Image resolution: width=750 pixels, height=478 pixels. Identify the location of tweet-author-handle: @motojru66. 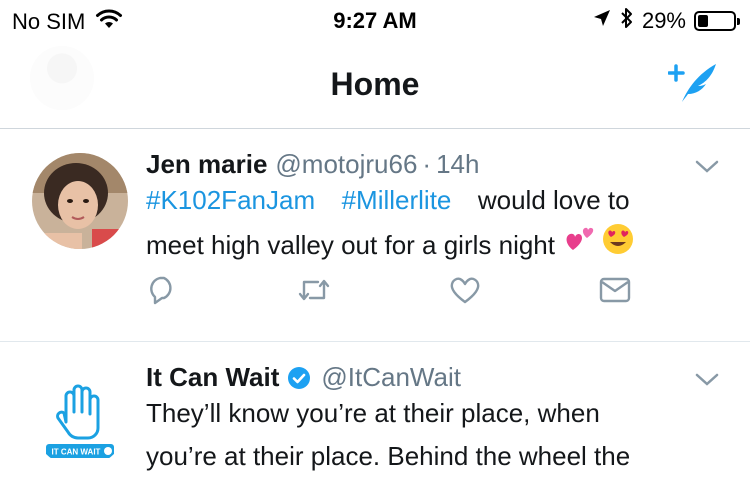
(346, 164).